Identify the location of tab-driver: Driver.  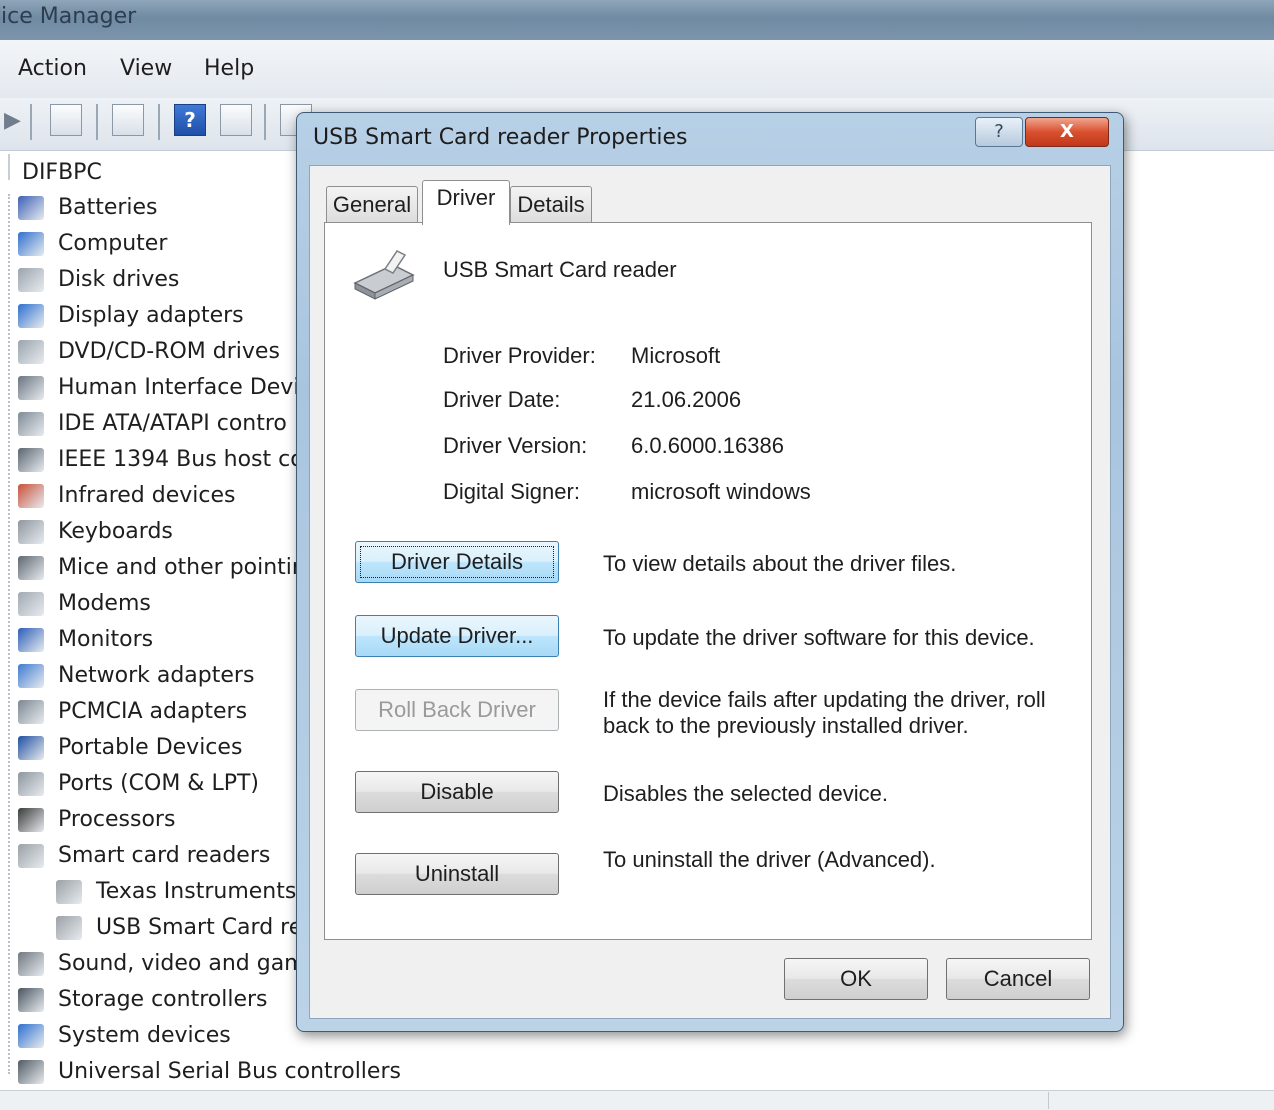
(466, 202).